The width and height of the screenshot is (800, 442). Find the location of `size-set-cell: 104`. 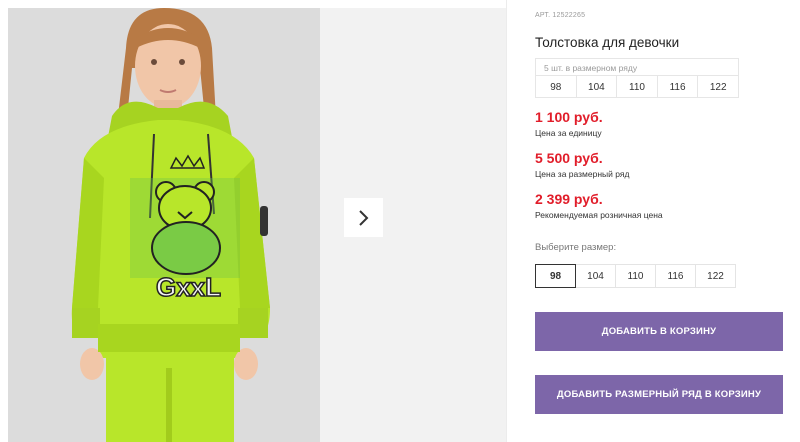

size-set-cell: 104 is located at coordinates (597, 87).